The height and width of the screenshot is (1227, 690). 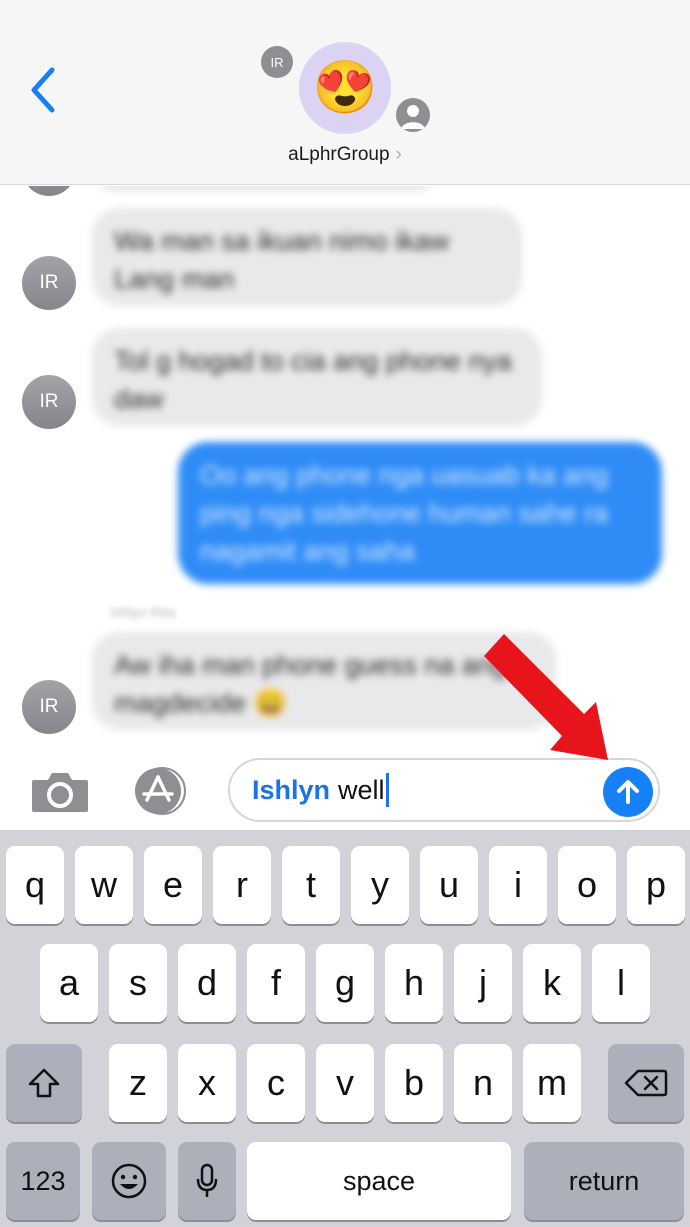 What do you see at coordinates (398, 154) in the screenshot?
I see `chevron-right-icon: ›` at bounding box center [398, 154].